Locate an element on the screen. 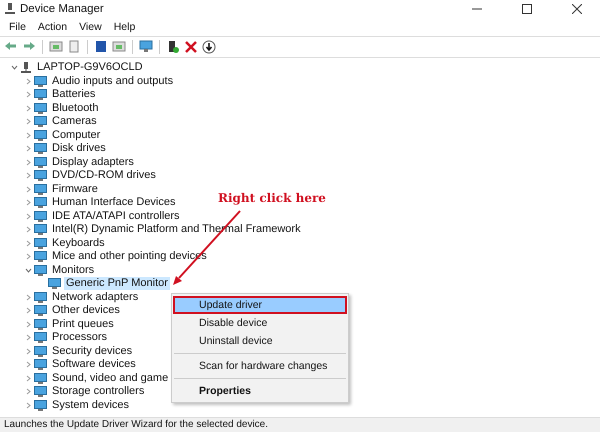 This screenshot has width=600, height=432. tree-item: System devices is located at coordinates (91, 405).